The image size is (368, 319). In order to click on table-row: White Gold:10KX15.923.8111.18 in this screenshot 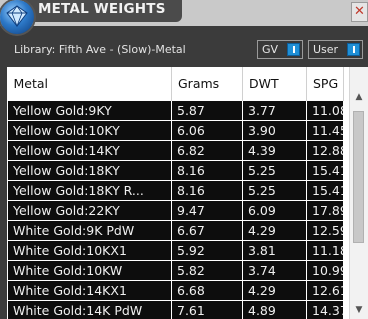, I will do `click(175, 250)`.